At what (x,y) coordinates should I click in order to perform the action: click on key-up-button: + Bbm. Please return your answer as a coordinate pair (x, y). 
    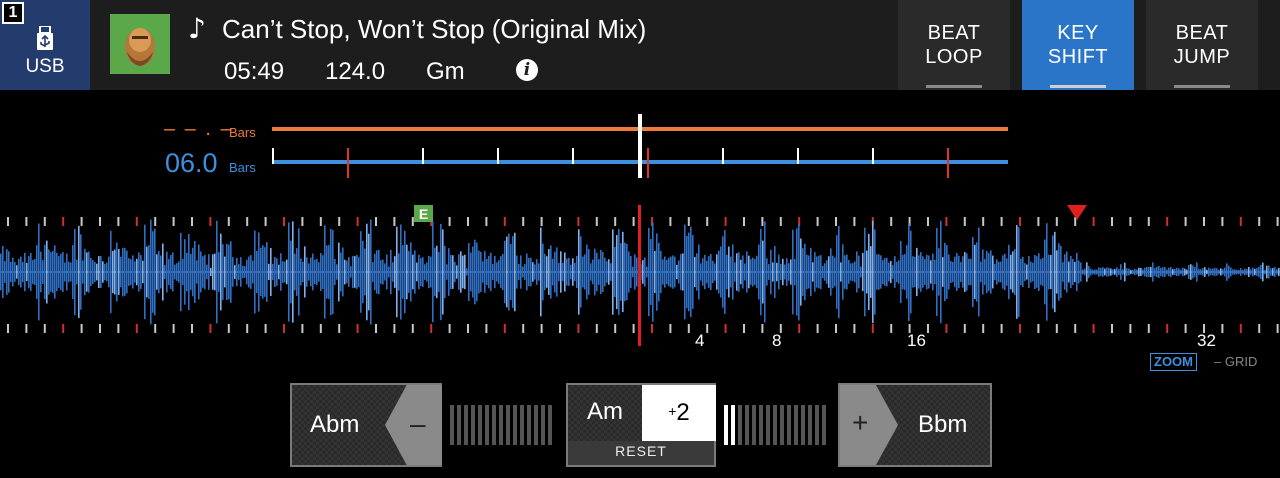
    Looking at the image, I should click on (915, 425).